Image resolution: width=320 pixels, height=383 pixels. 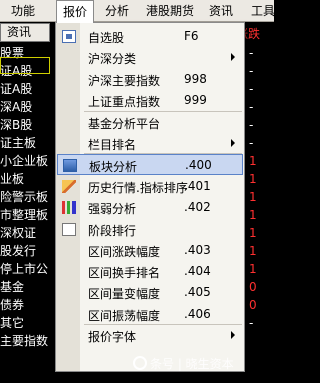 What do you see at coordinates (195, 100) in the screenshot?
I see `menu-item-shortcut: 999` at bounding box center [195, 100].